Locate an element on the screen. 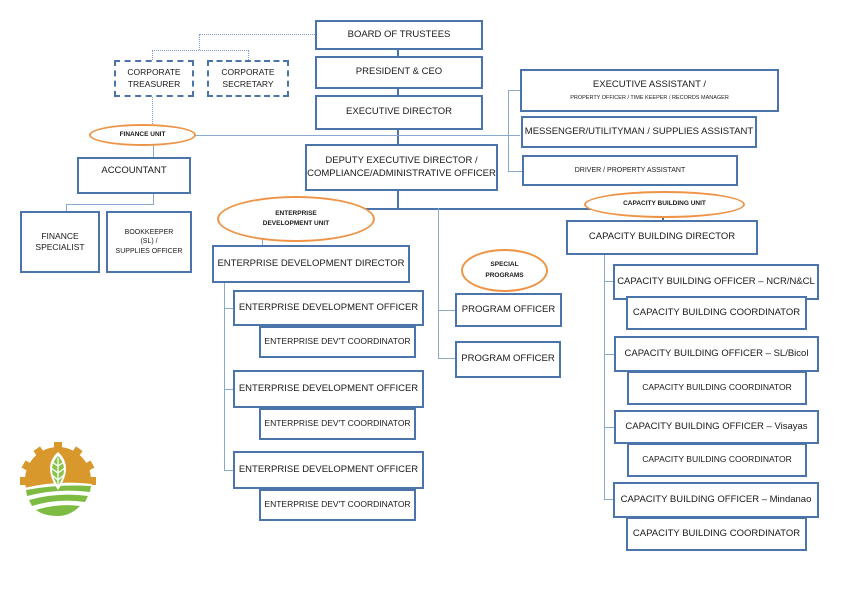  box-label: EXECUTIVE DIRECTOR is located at coordinates (399, 112).